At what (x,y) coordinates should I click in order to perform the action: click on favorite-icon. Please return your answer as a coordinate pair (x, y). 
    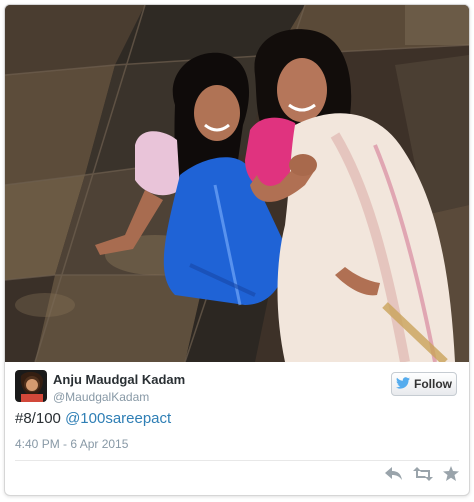
    Looking at the image, I should click on (451, 473).